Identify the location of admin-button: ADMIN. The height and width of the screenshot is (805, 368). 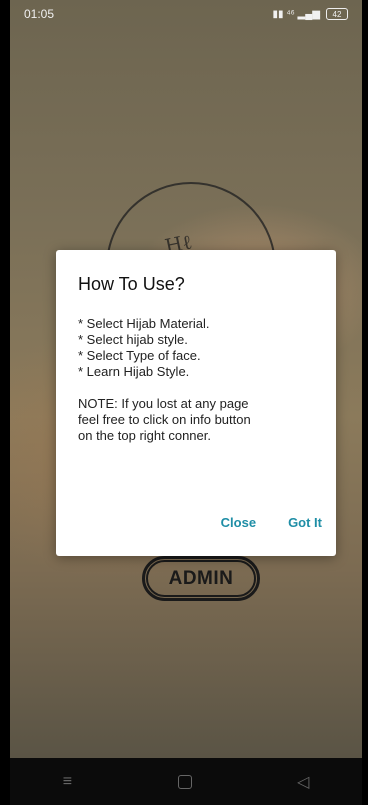
(201, 578).